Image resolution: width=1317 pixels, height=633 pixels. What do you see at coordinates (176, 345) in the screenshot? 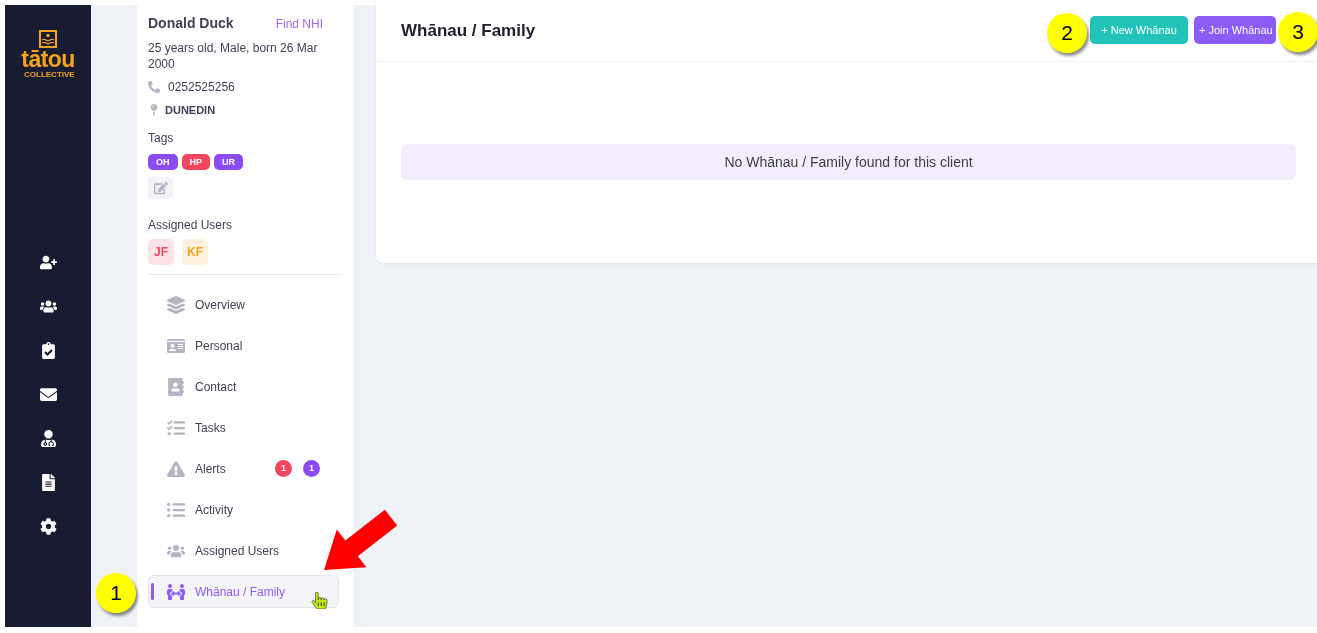
I see `id-card-icon` at bounding box center [176, 345].